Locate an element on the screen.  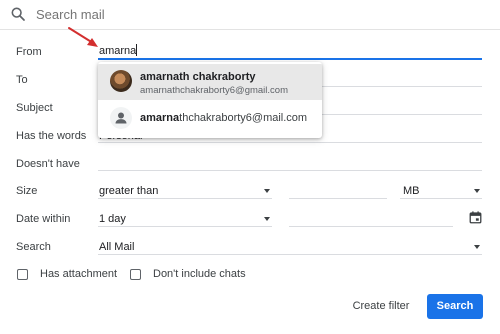
to-label: To is located at coordinates (22, 80).